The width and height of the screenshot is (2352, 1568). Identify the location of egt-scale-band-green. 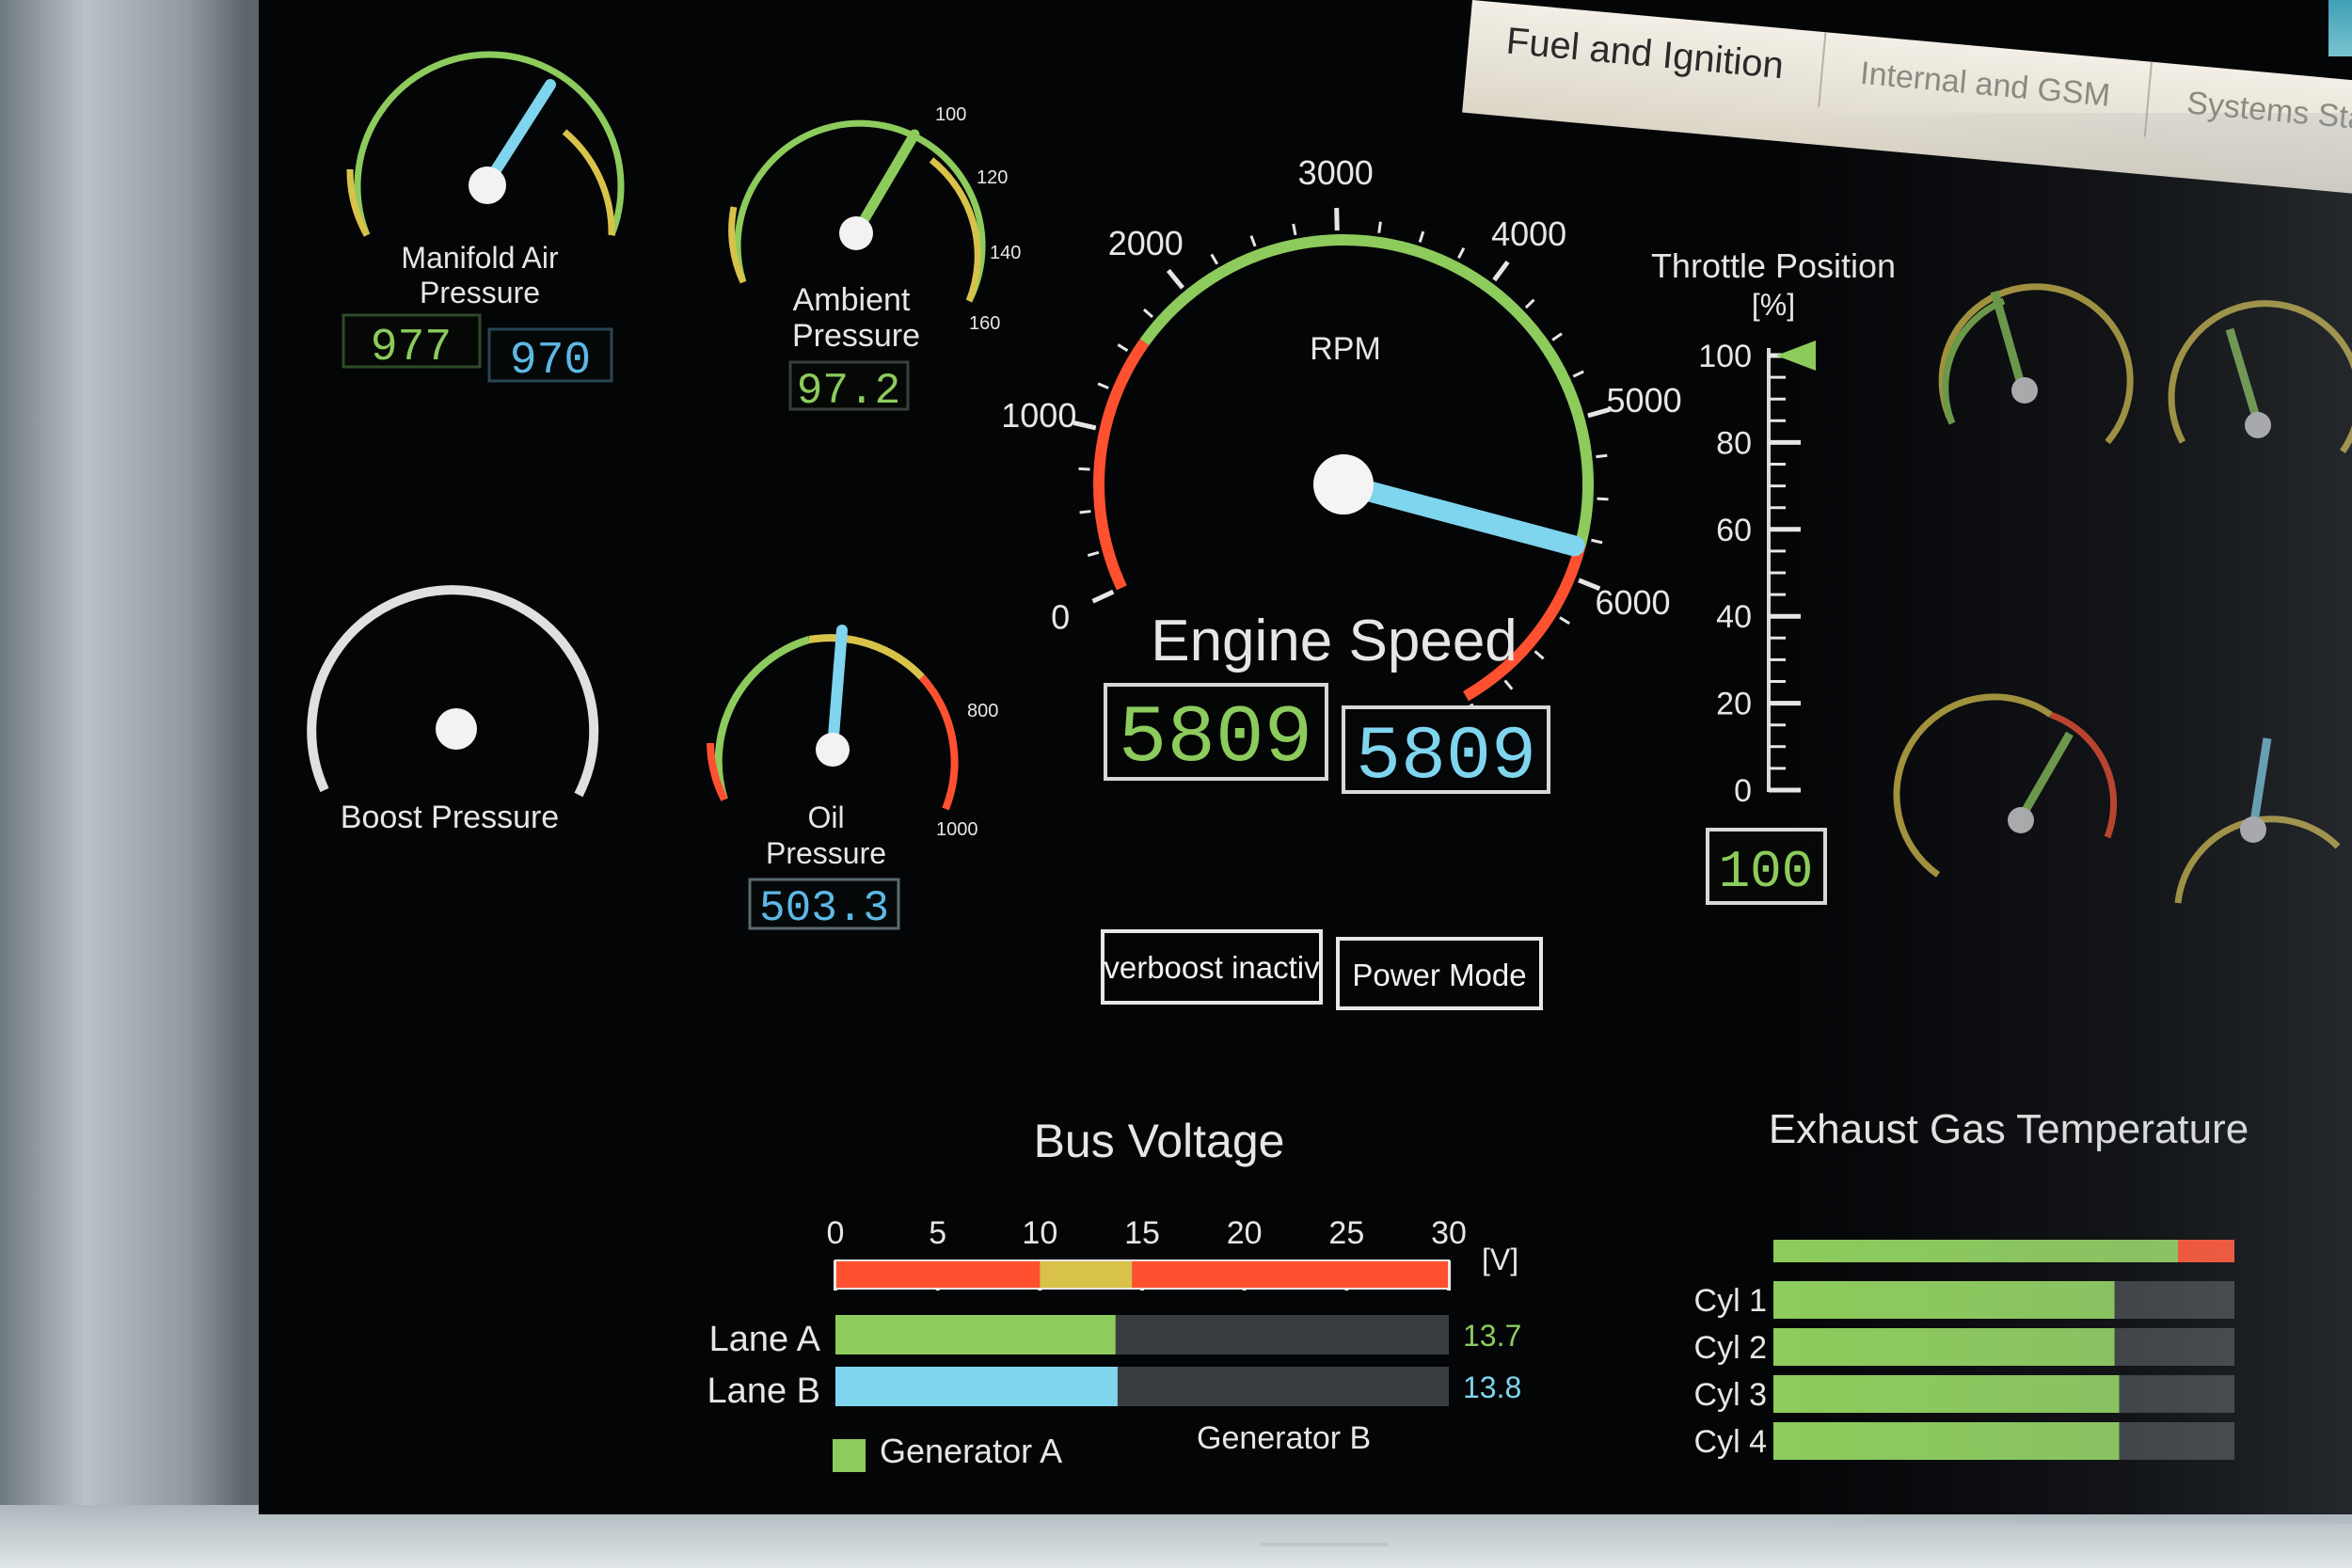
(1975, 1251).